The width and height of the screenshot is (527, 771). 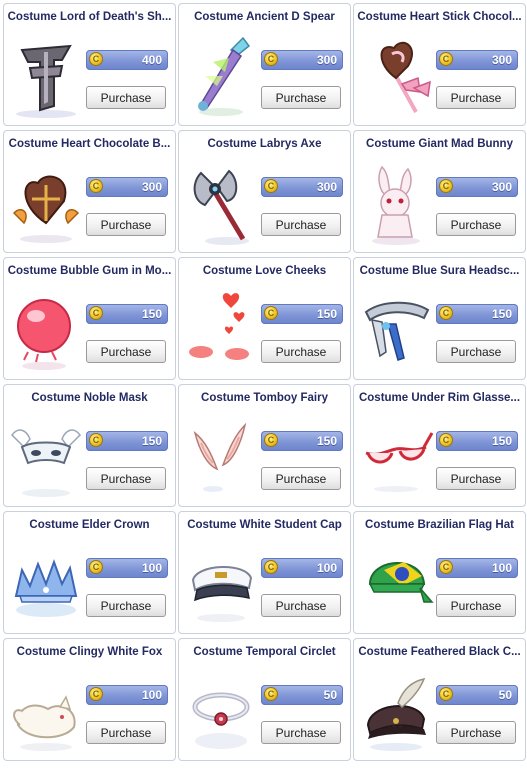 I want to click on item-name: Costume Clingy White Fox, so click(x=89, y=652).